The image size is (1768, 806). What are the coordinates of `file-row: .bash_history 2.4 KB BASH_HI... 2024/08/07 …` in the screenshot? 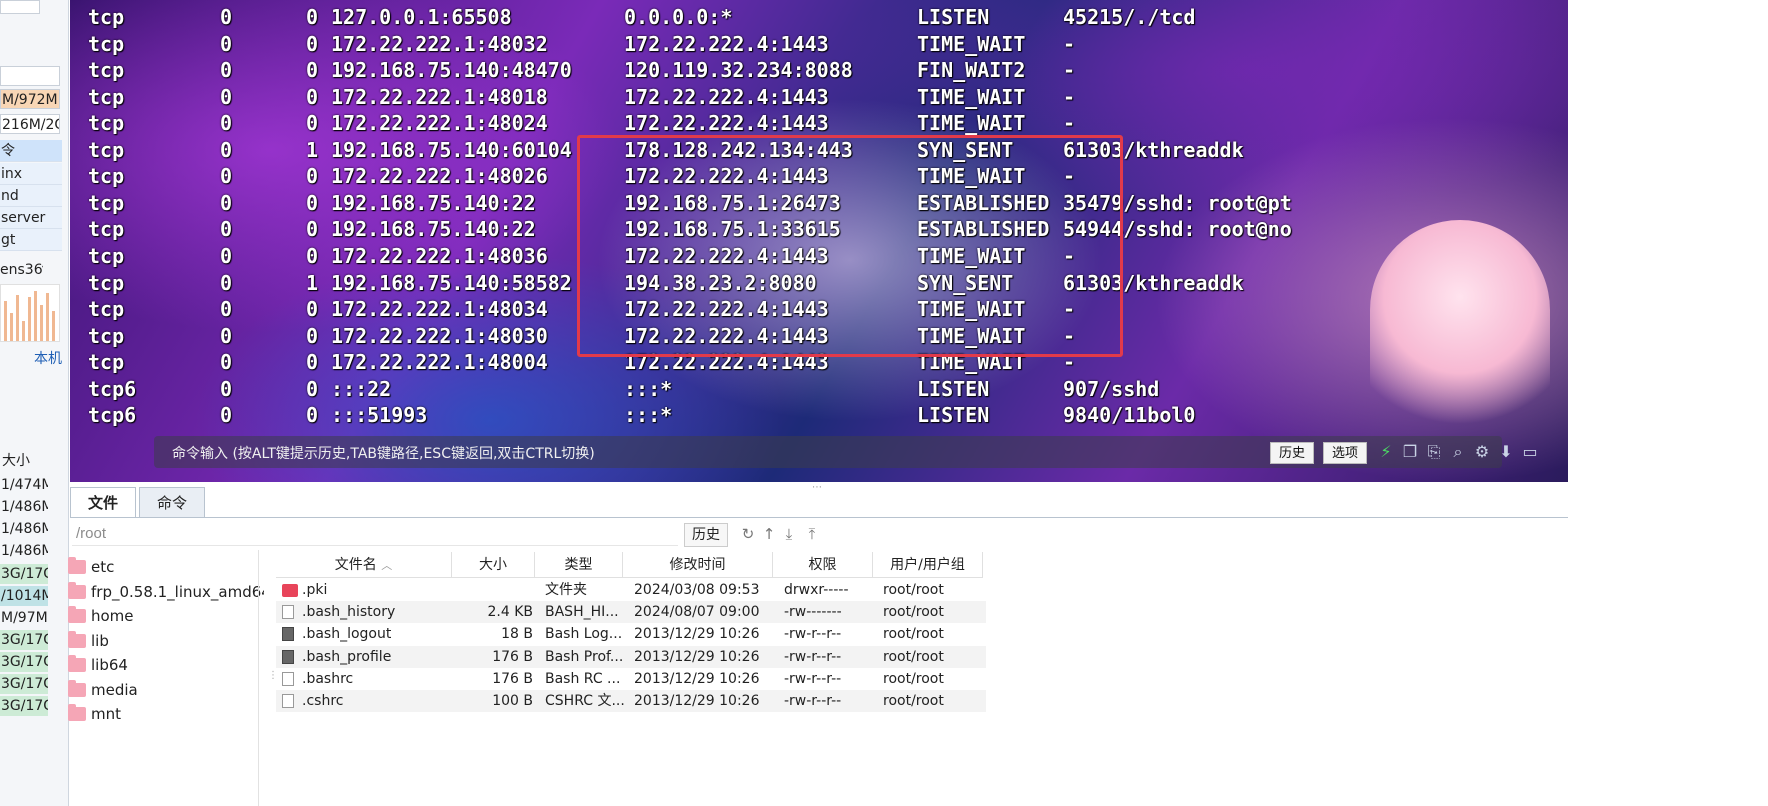 It's located at (631, 612).